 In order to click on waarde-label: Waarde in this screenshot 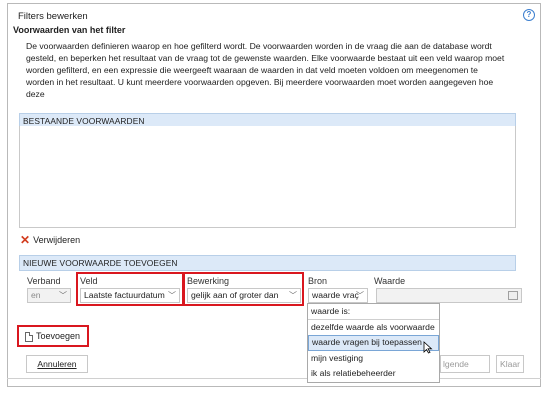, I will do `click(390, 281)`.